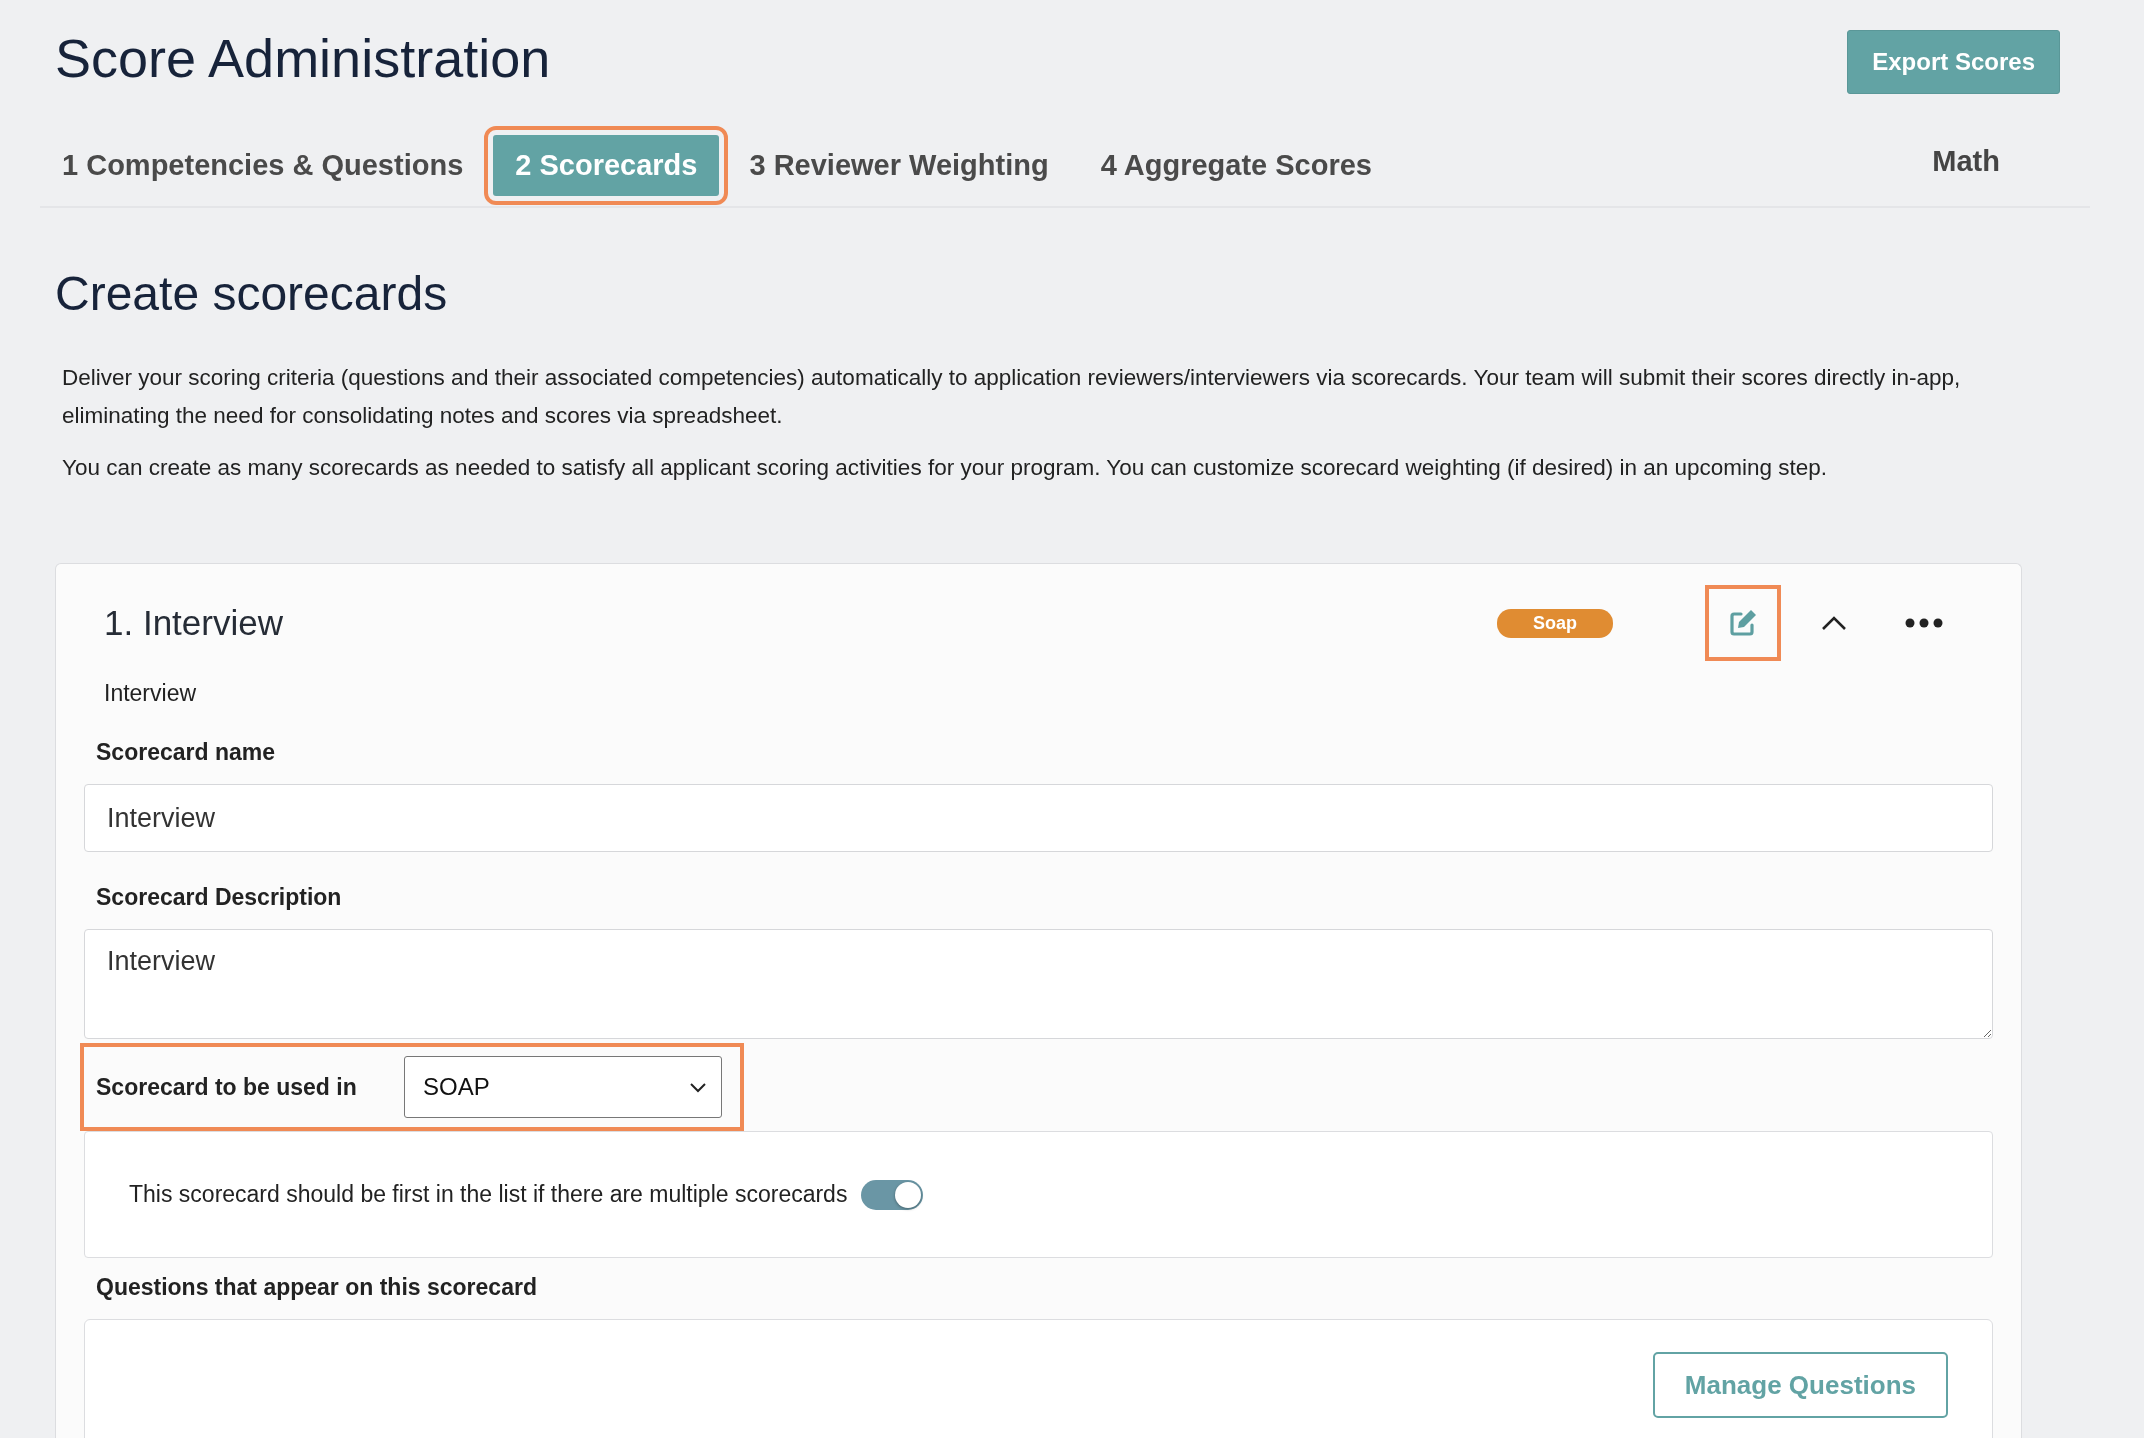 This screenshot has width=2144, height=1438. I want to click on more-icon, so click(1924, 623).